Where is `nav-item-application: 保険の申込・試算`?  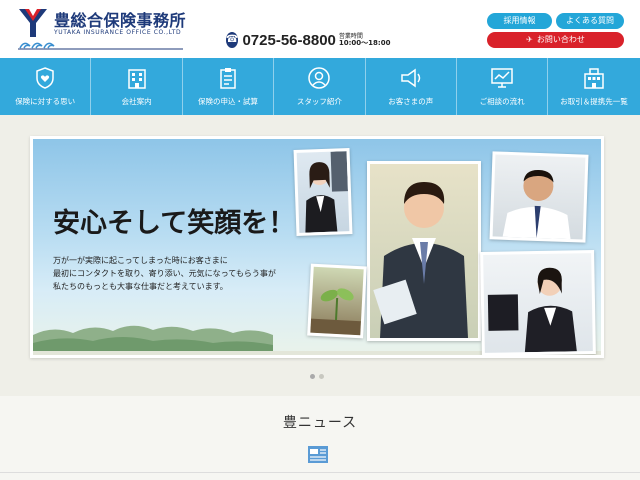 nav-item-application: 保険の申込・試算 is located at coordinates (229, 86).